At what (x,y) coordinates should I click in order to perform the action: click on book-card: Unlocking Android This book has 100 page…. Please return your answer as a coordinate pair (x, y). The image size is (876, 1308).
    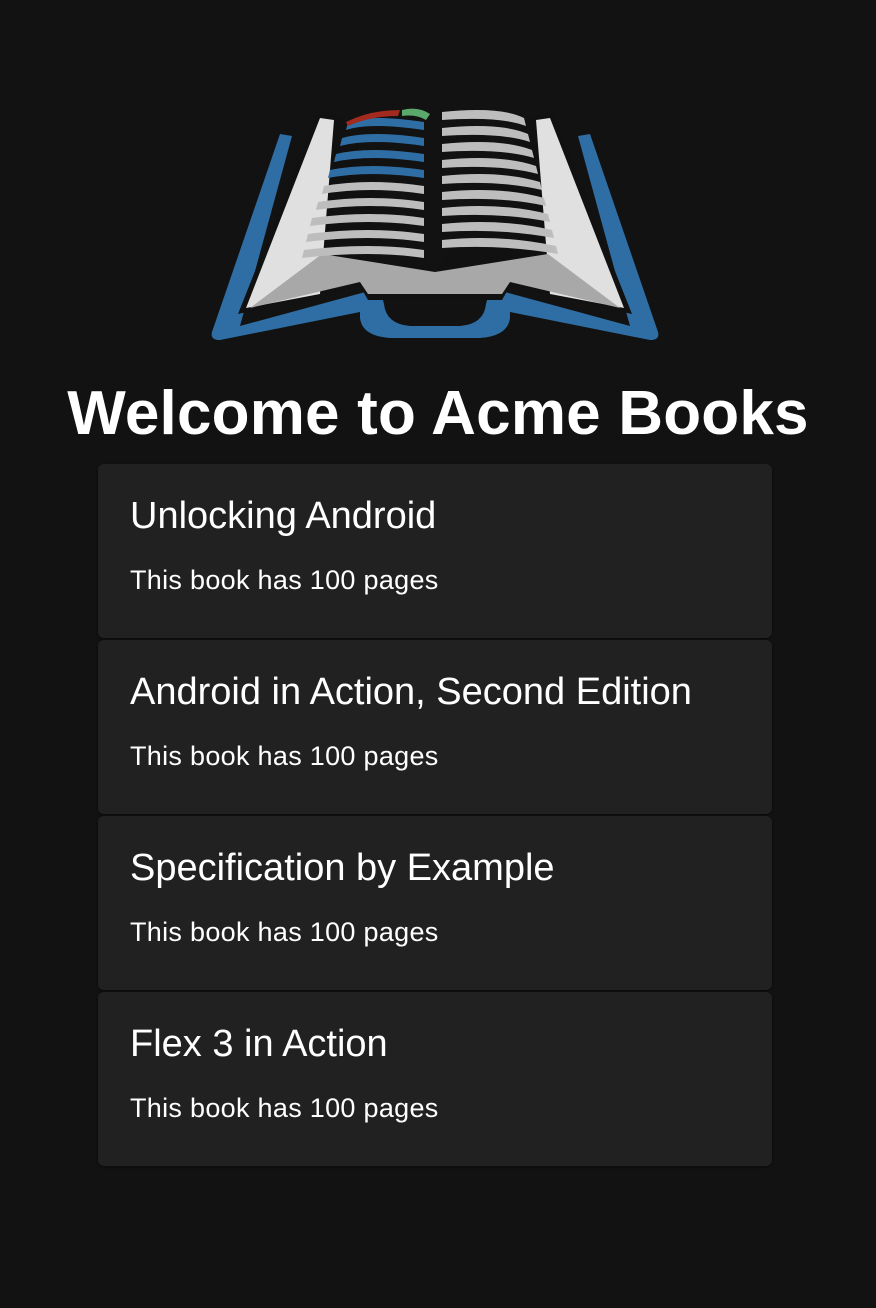
    Looking at the image, I should click on (435, 551).